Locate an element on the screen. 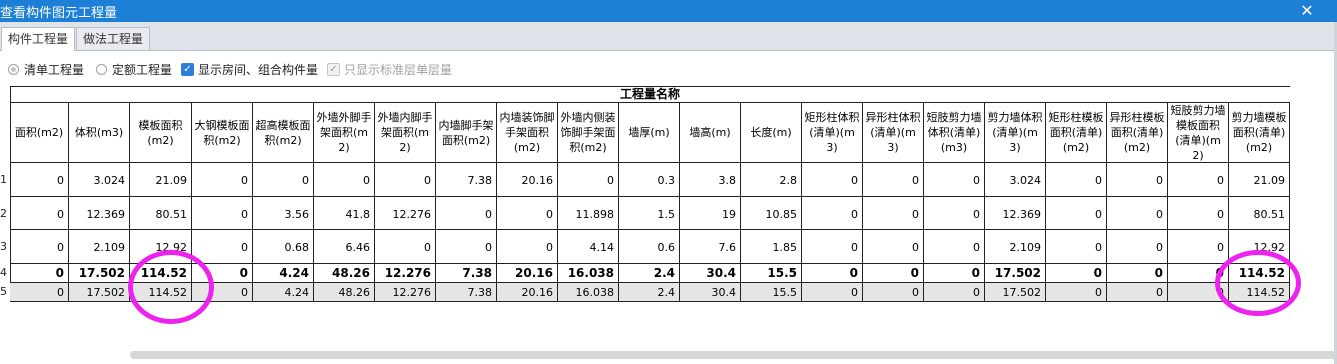 The image size is (1337, 364). column-header: 剪力墙体积(清单)(m3) is located at coordinates (1015, 133).